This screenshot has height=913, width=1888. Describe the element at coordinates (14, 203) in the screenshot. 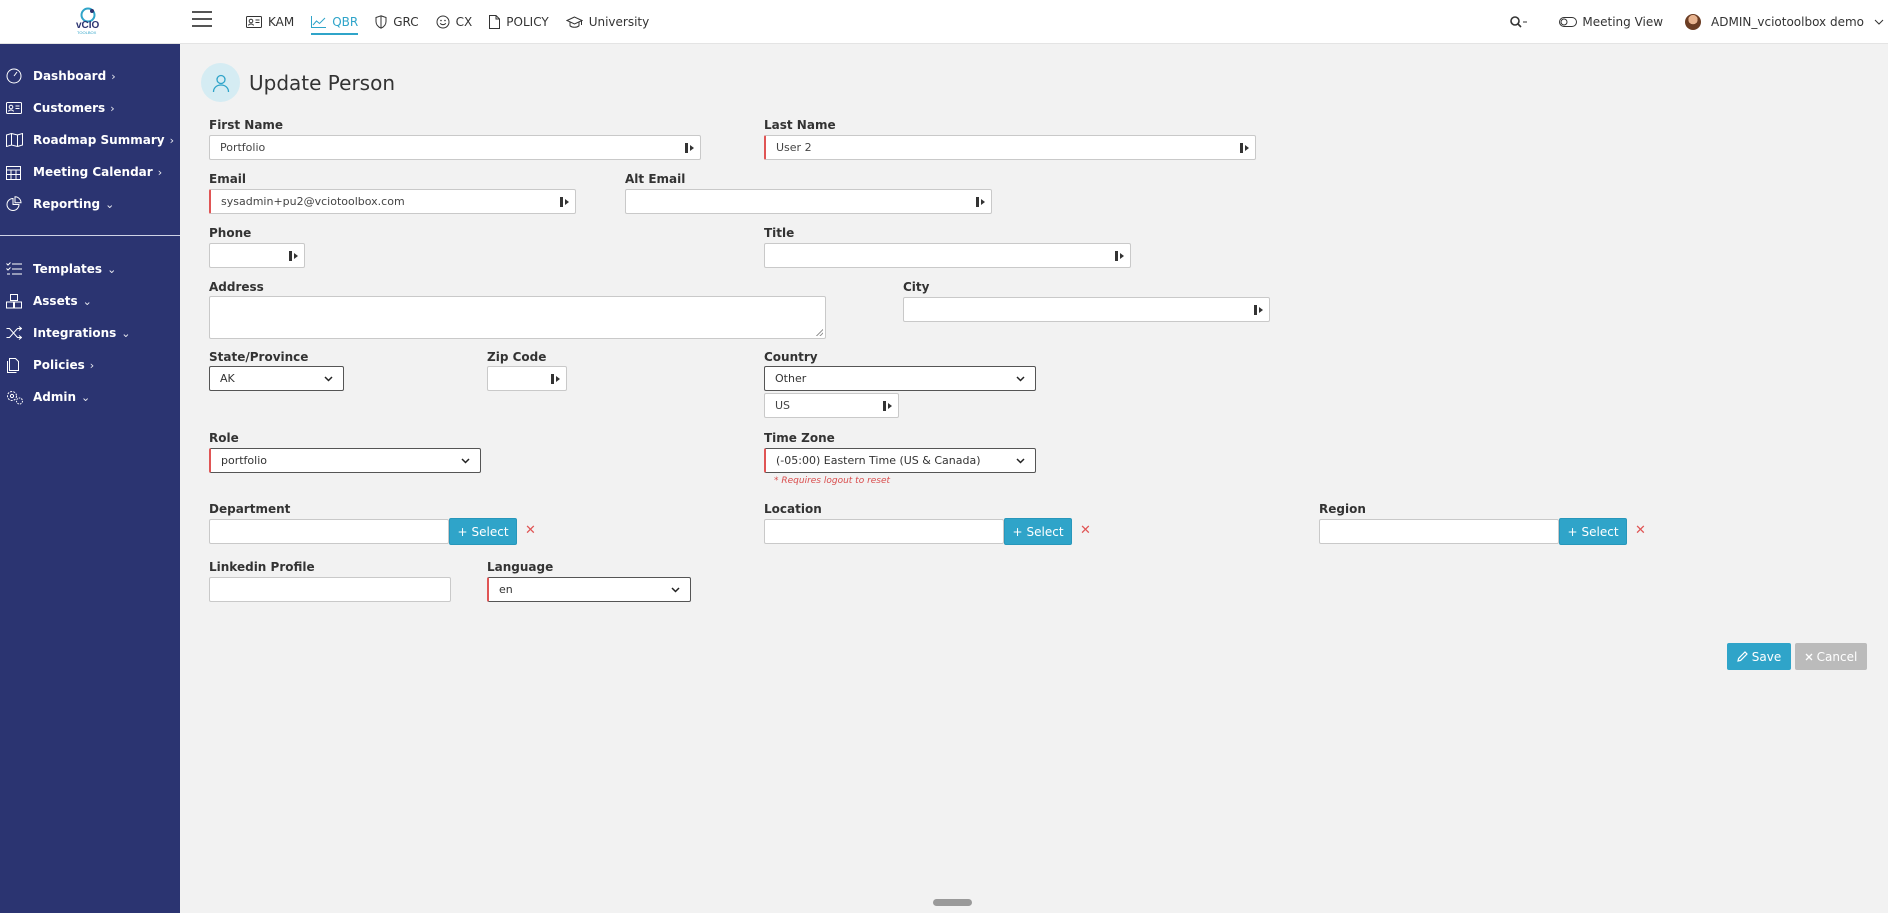

I see `pie-chart-icon` at that location.